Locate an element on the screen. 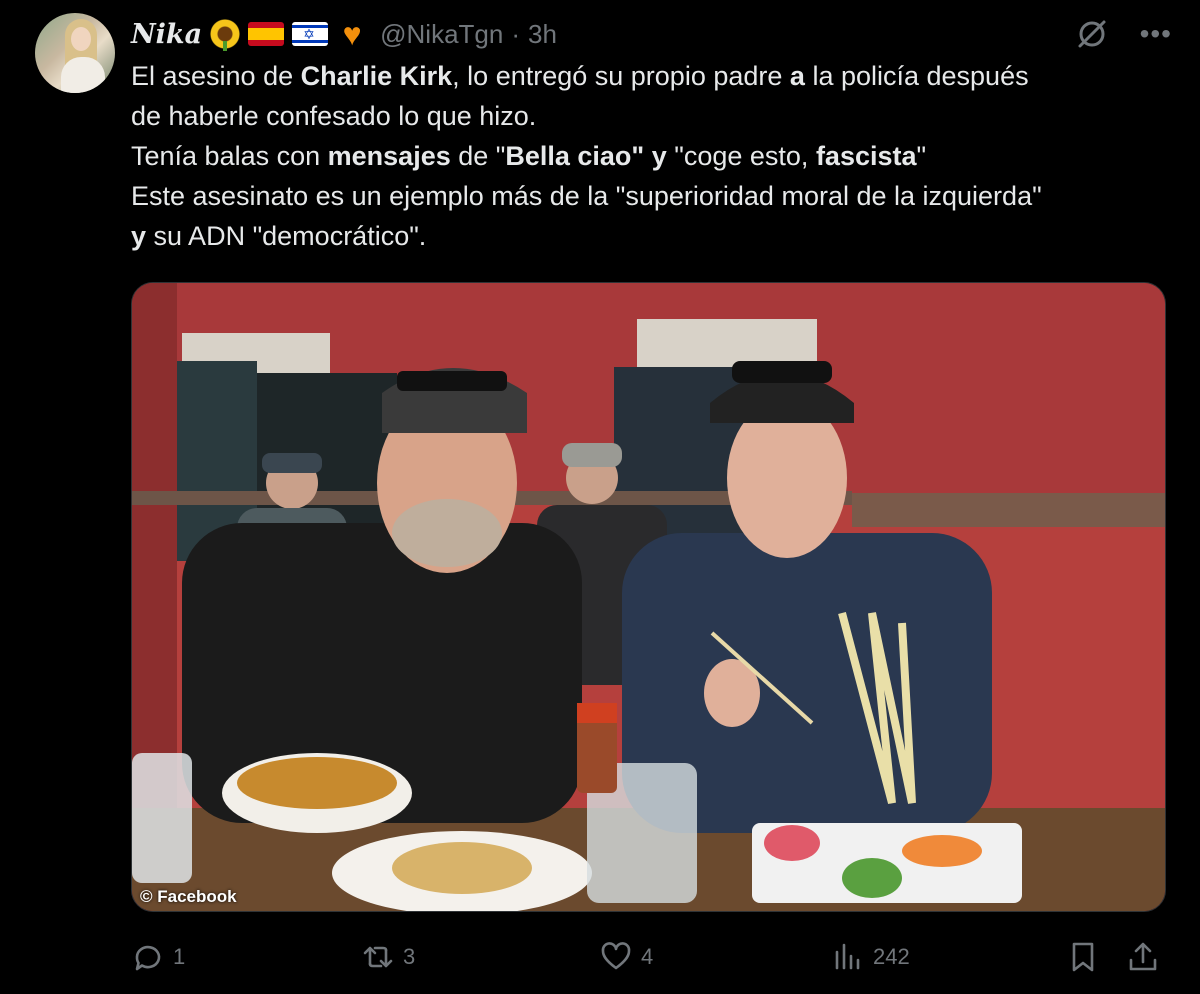  retweet-count: 3 is located at coordinates (409, 956).